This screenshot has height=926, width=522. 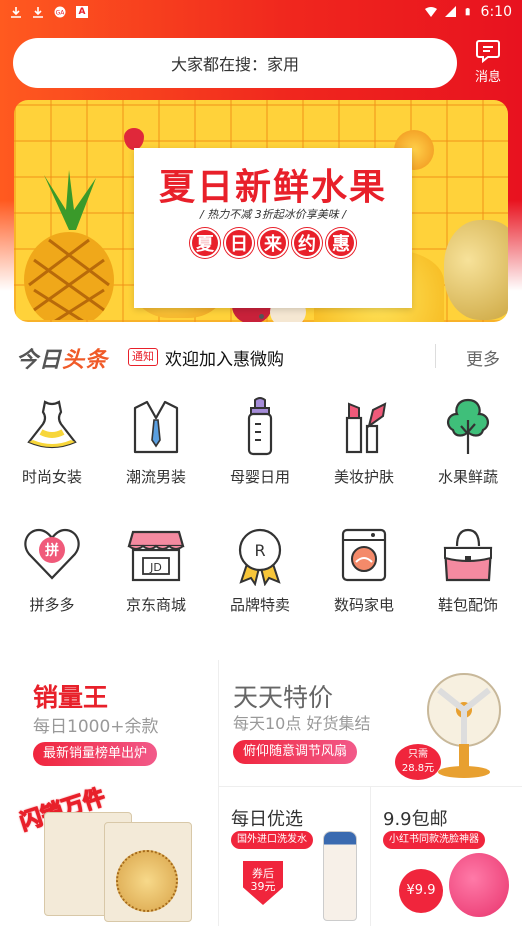 I want to click on price-tag-a: 只需, so click(x=418, y=754).